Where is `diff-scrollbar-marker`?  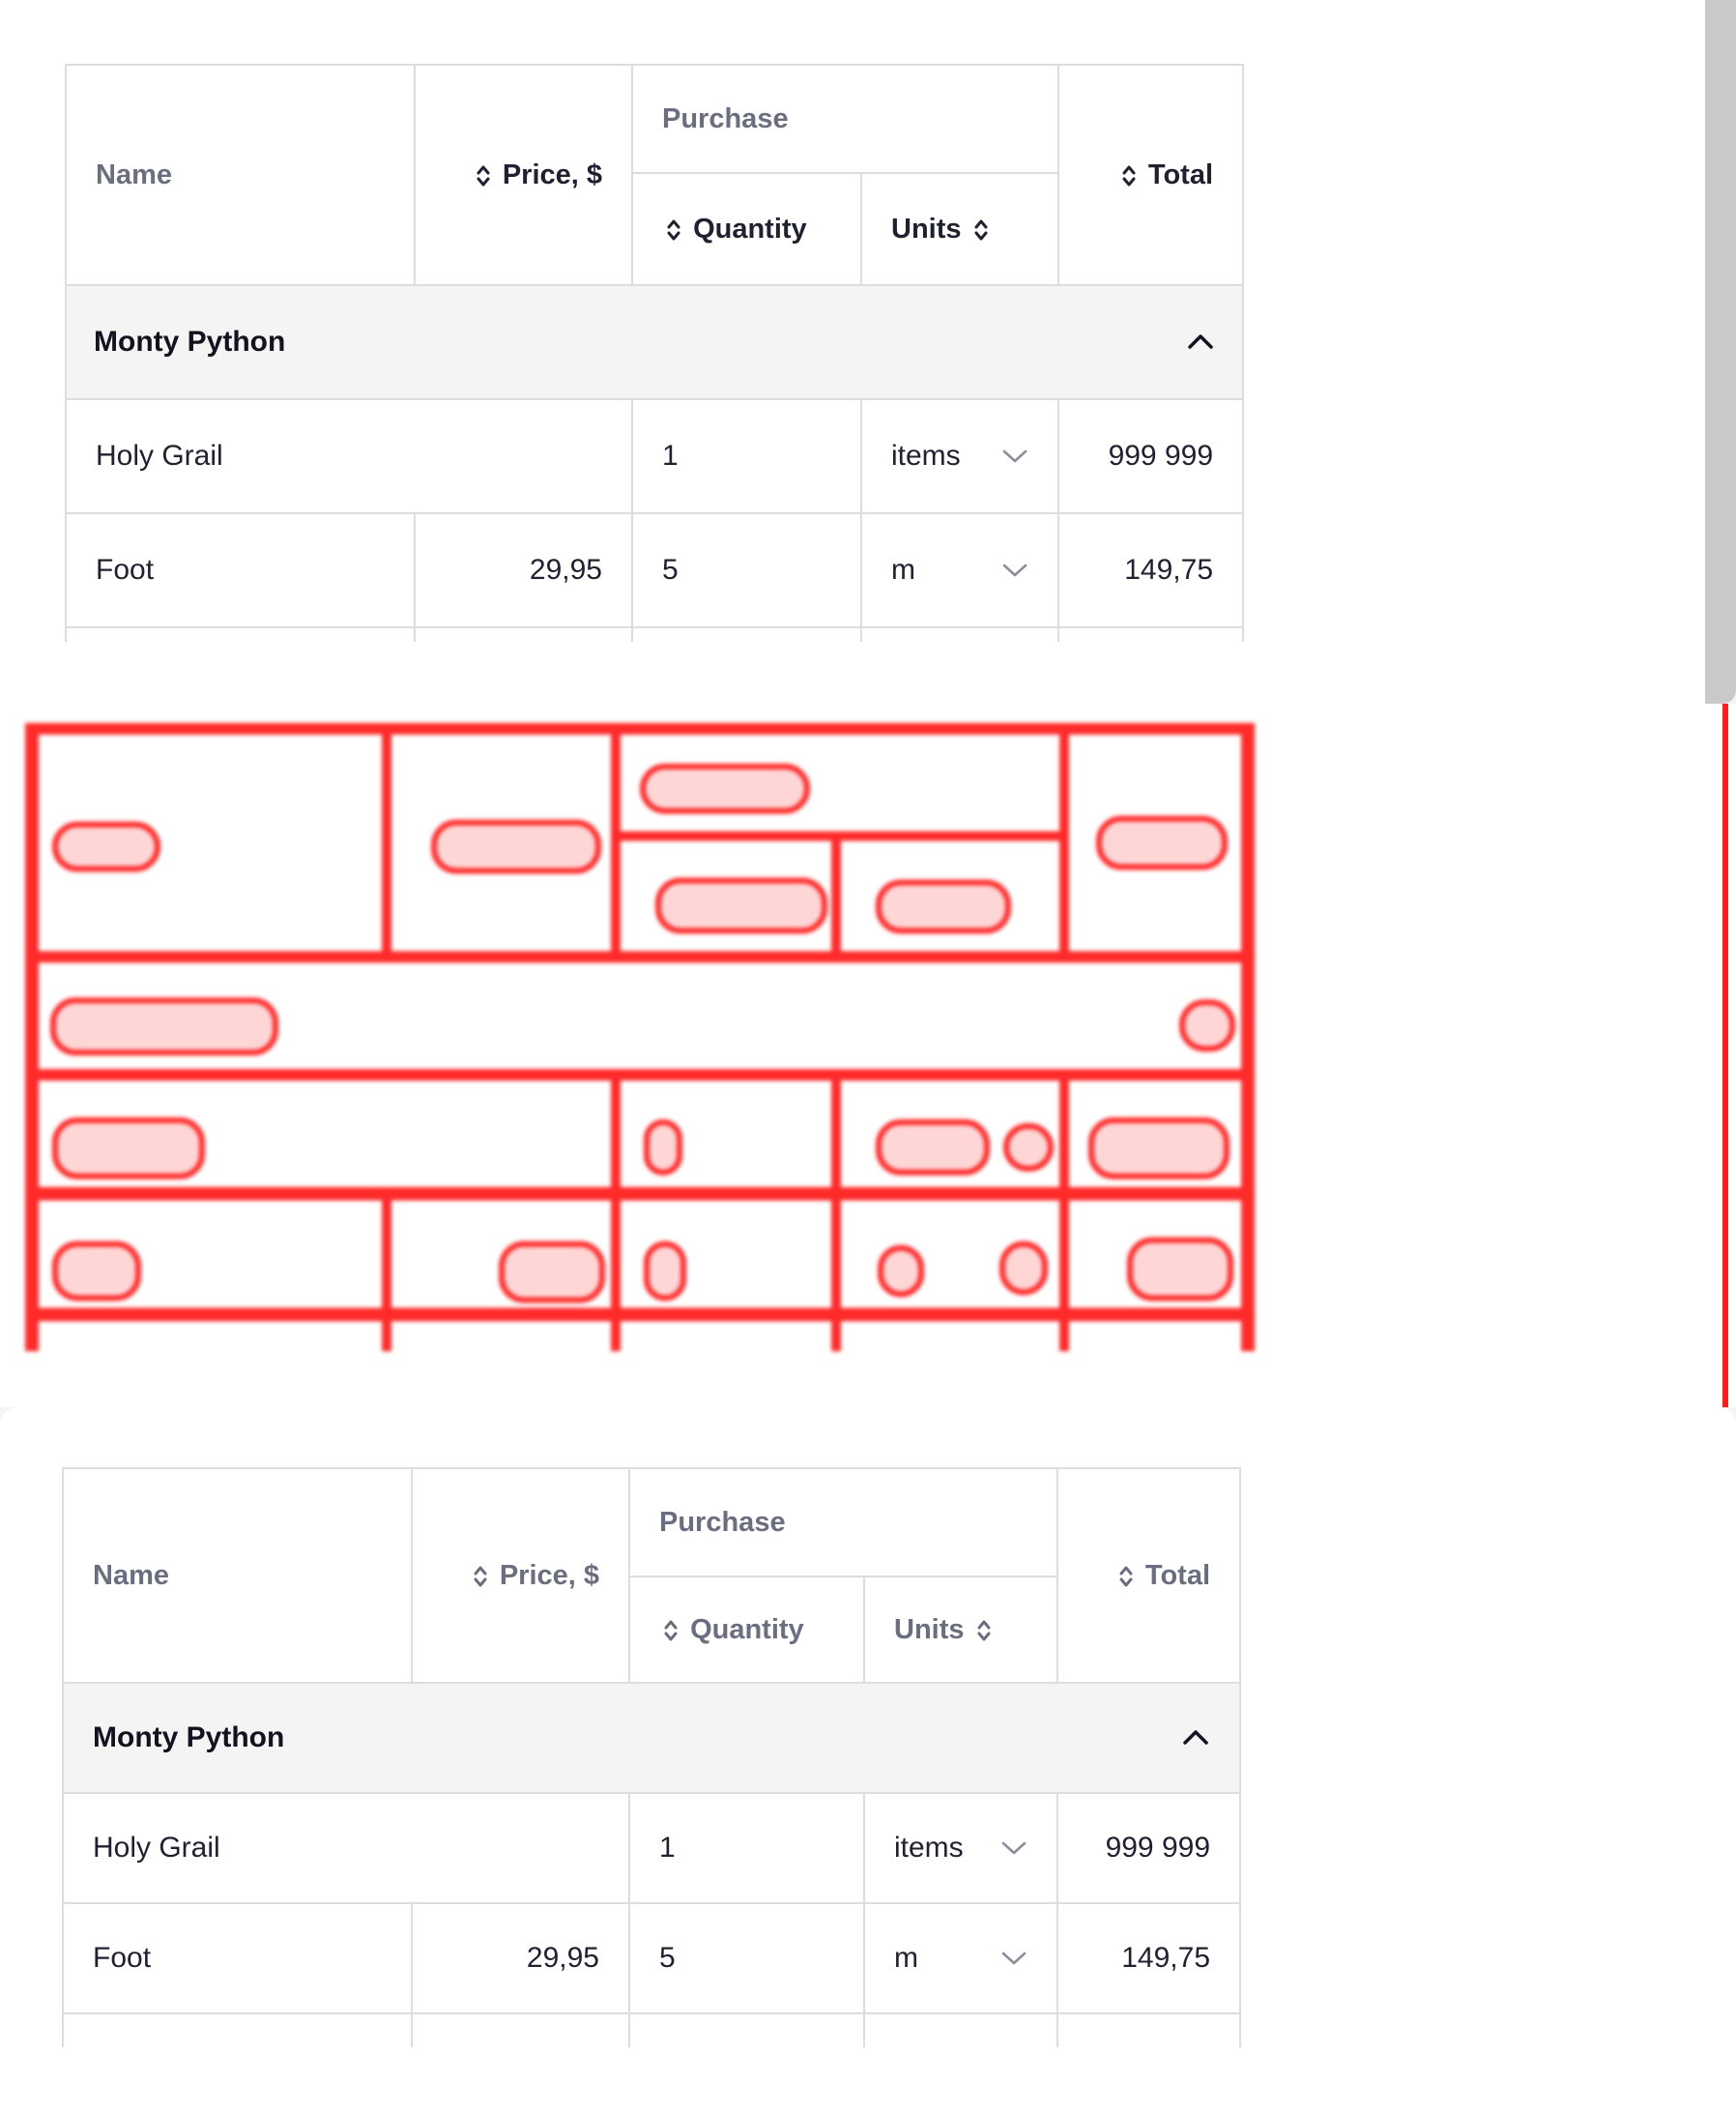
diff-scrollbar-marker is located at coordinates (1725, 1055).